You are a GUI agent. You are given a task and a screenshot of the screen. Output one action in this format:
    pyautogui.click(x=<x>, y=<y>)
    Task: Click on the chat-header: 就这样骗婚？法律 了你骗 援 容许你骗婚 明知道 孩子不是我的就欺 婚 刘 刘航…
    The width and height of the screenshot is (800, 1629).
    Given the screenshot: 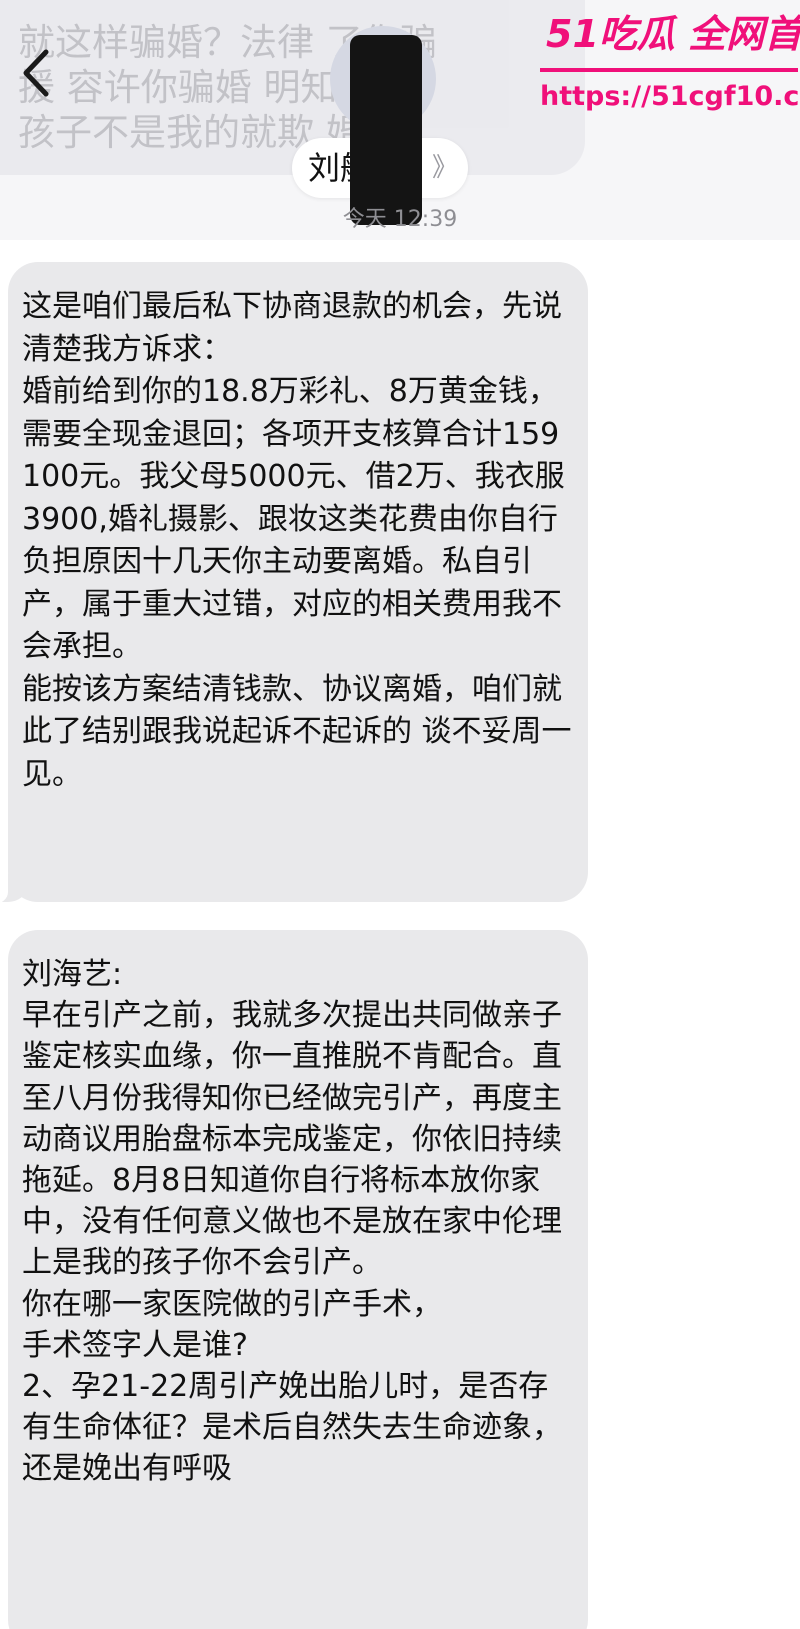 What is the action you would take?
    pyautogui.click(x=400, y=120)
    